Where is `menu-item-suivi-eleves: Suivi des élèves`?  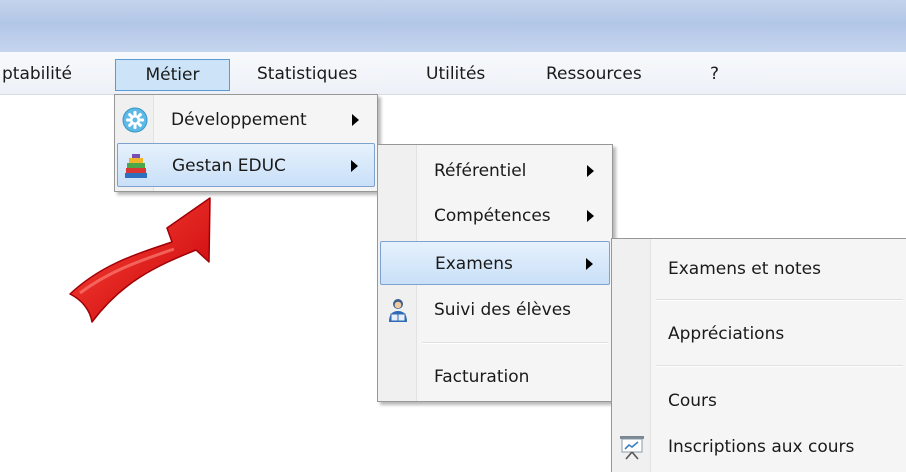
menu-item-suivi-eleves: Suivi des élèves is located at coordinates (495, 310).